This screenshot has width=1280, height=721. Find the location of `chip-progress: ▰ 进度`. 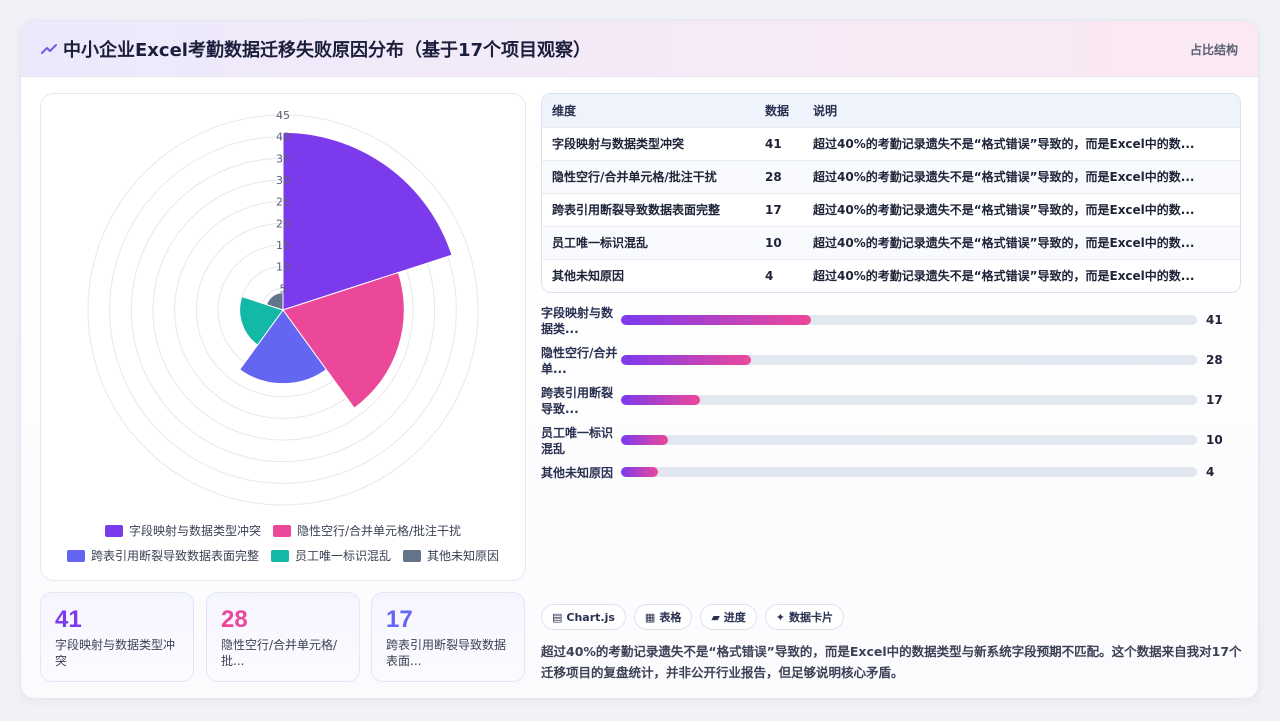

chip-progress: ▰ 进度 is located at coordinates (728, 617).